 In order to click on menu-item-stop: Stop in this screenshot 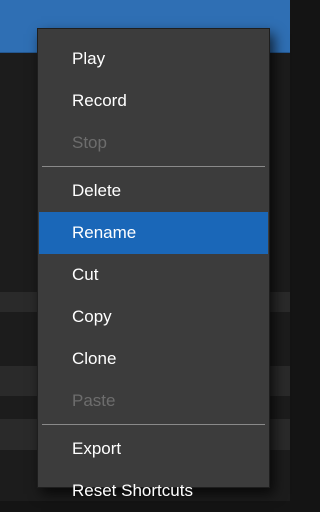, I will do `click(89, 142)`.